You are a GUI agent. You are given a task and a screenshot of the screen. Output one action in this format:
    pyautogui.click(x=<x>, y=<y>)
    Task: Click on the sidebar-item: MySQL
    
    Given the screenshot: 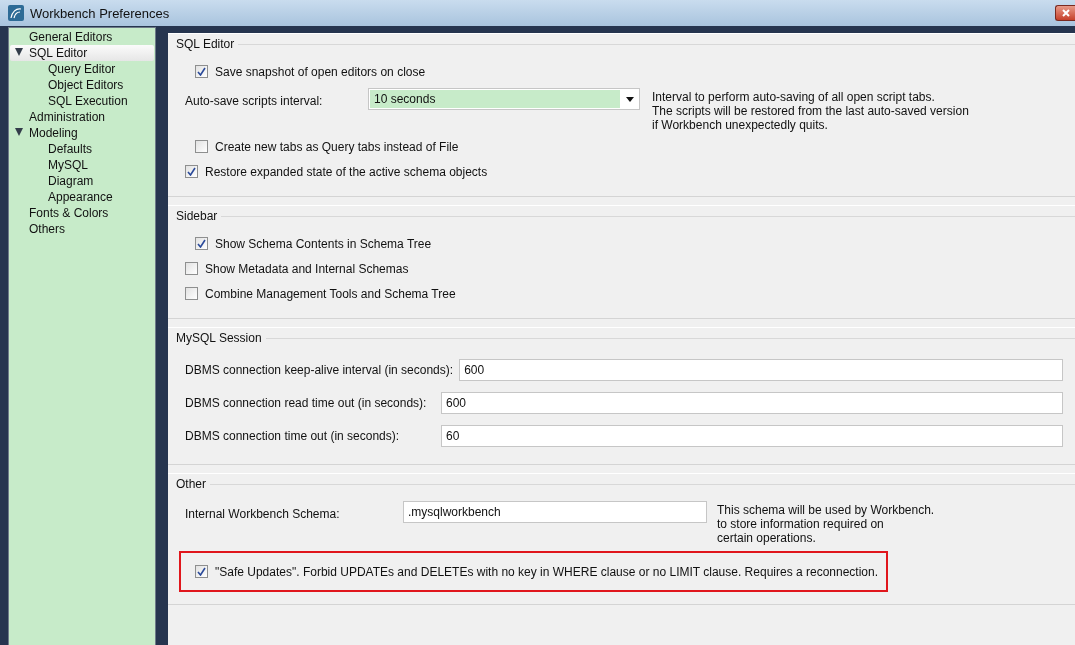 What is the action you would take?
    pyautogui.click(x=82, y=165)
    